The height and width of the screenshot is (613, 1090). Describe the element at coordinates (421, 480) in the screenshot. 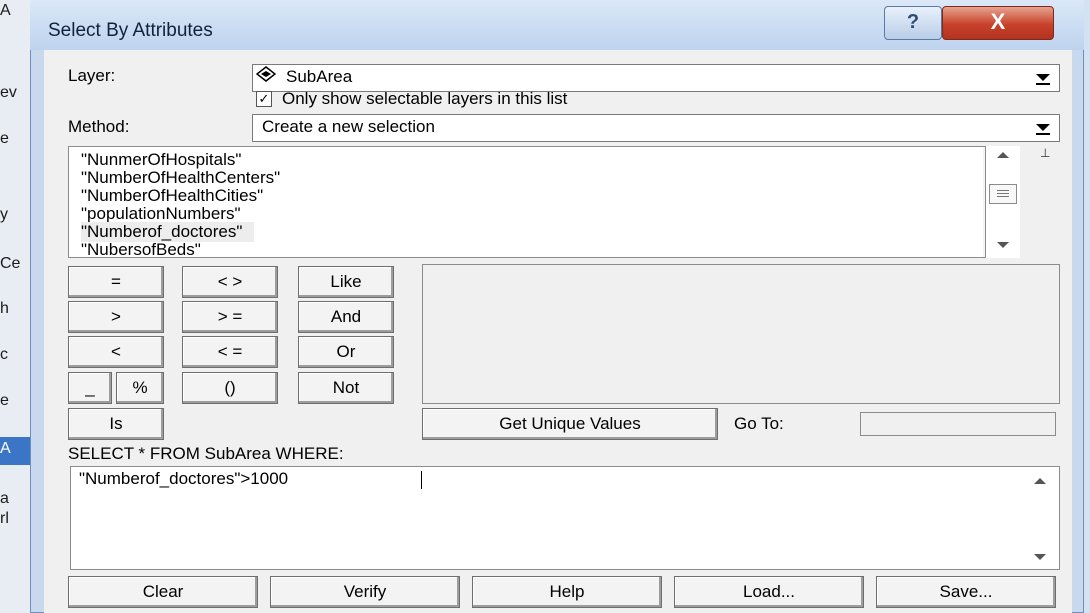

I see `text-cursor` at that location.